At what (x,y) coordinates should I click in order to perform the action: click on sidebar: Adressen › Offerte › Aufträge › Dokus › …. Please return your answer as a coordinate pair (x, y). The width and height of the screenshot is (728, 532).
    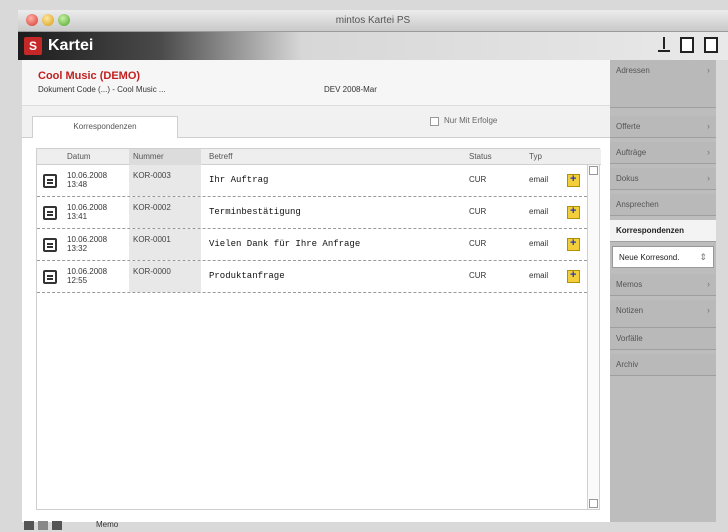
    Looking at the image, I should click on (663, 291).